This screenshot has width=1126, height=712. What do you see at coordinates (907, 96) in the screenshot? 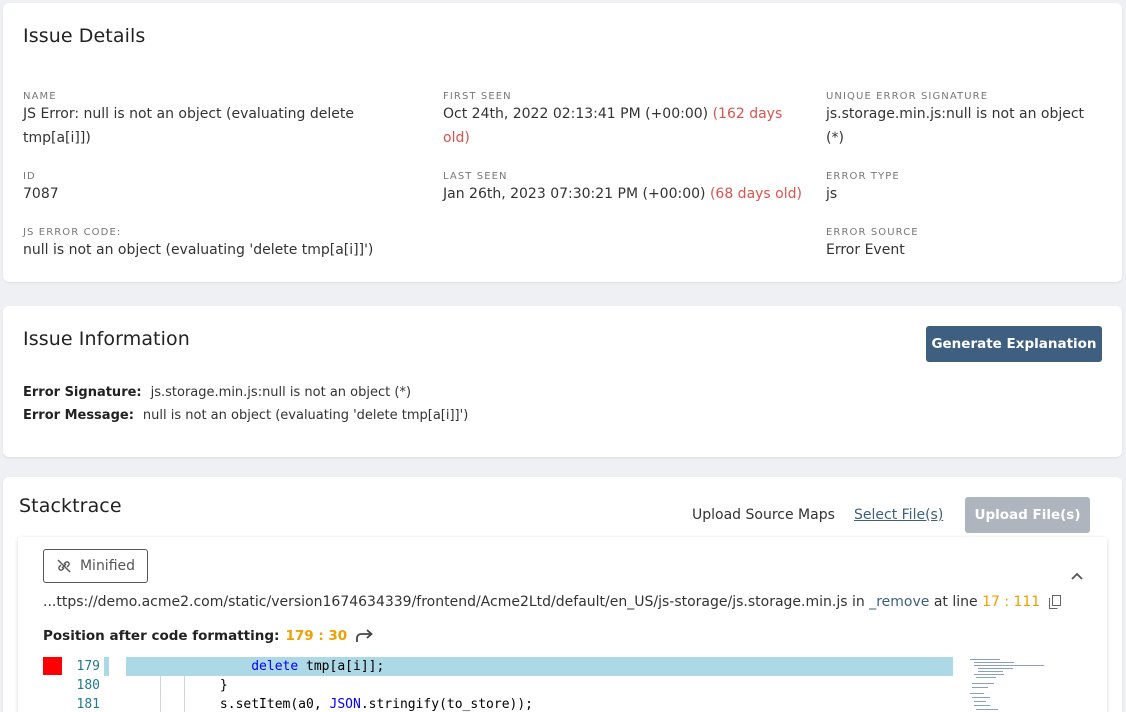
I see `signature-label: UNIQUE ERROR SIGNATURE` at bounding box center [907, 96].